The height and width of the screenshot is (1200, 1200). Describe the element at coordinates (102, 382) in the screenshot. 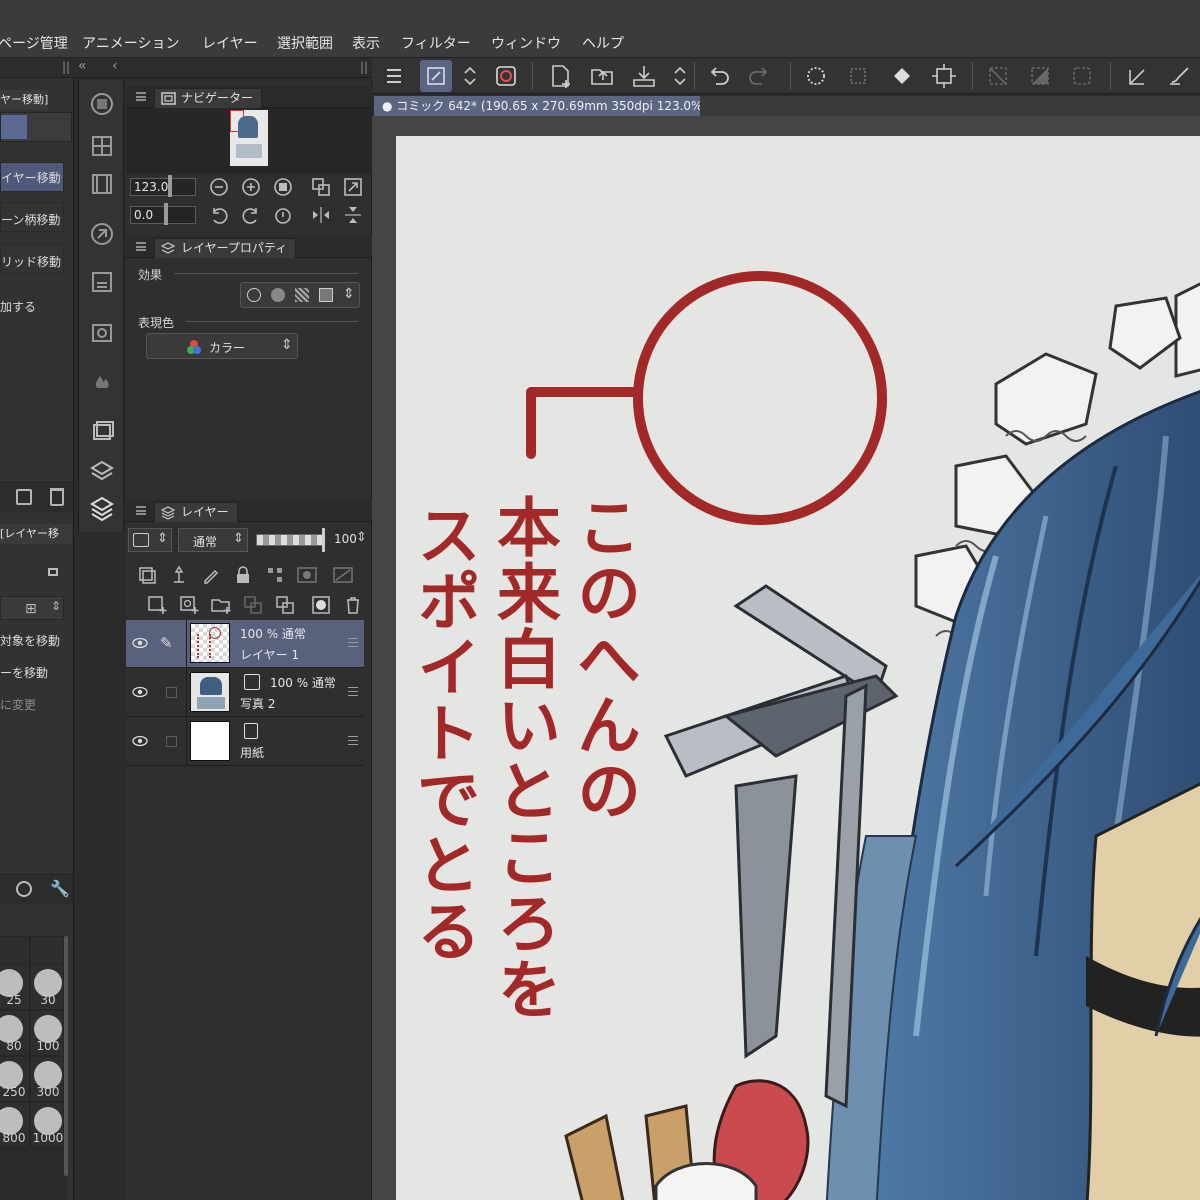

I see `quick-access-dock-icon` at that location.